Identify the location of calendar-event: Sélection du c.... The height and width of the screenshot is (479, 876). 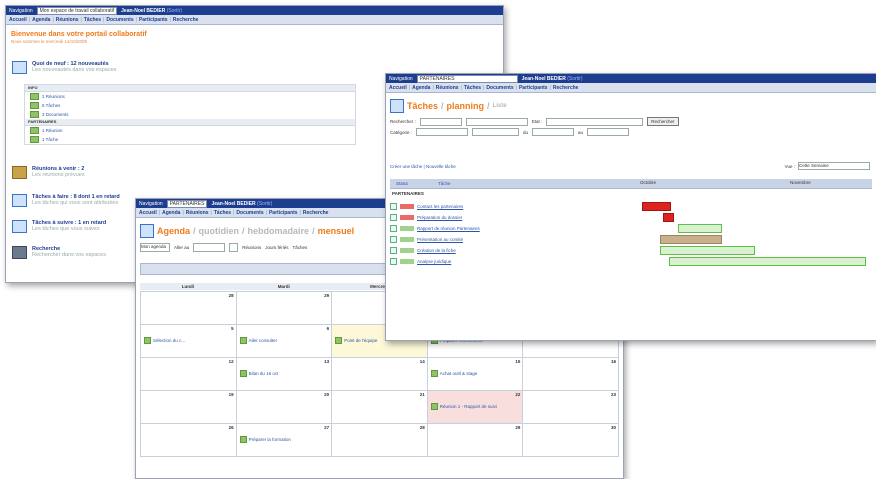
(164, 340).